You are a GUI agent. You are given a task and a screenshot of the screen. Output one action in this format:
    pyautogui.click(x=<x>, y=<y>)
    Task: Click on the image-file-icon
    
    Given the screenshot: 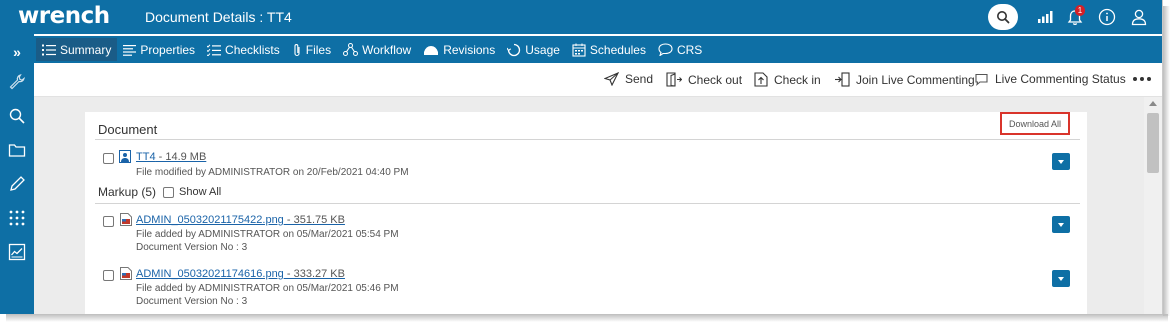 What is the action you would take?
    pyautogui.click(x=126, y=219)
    